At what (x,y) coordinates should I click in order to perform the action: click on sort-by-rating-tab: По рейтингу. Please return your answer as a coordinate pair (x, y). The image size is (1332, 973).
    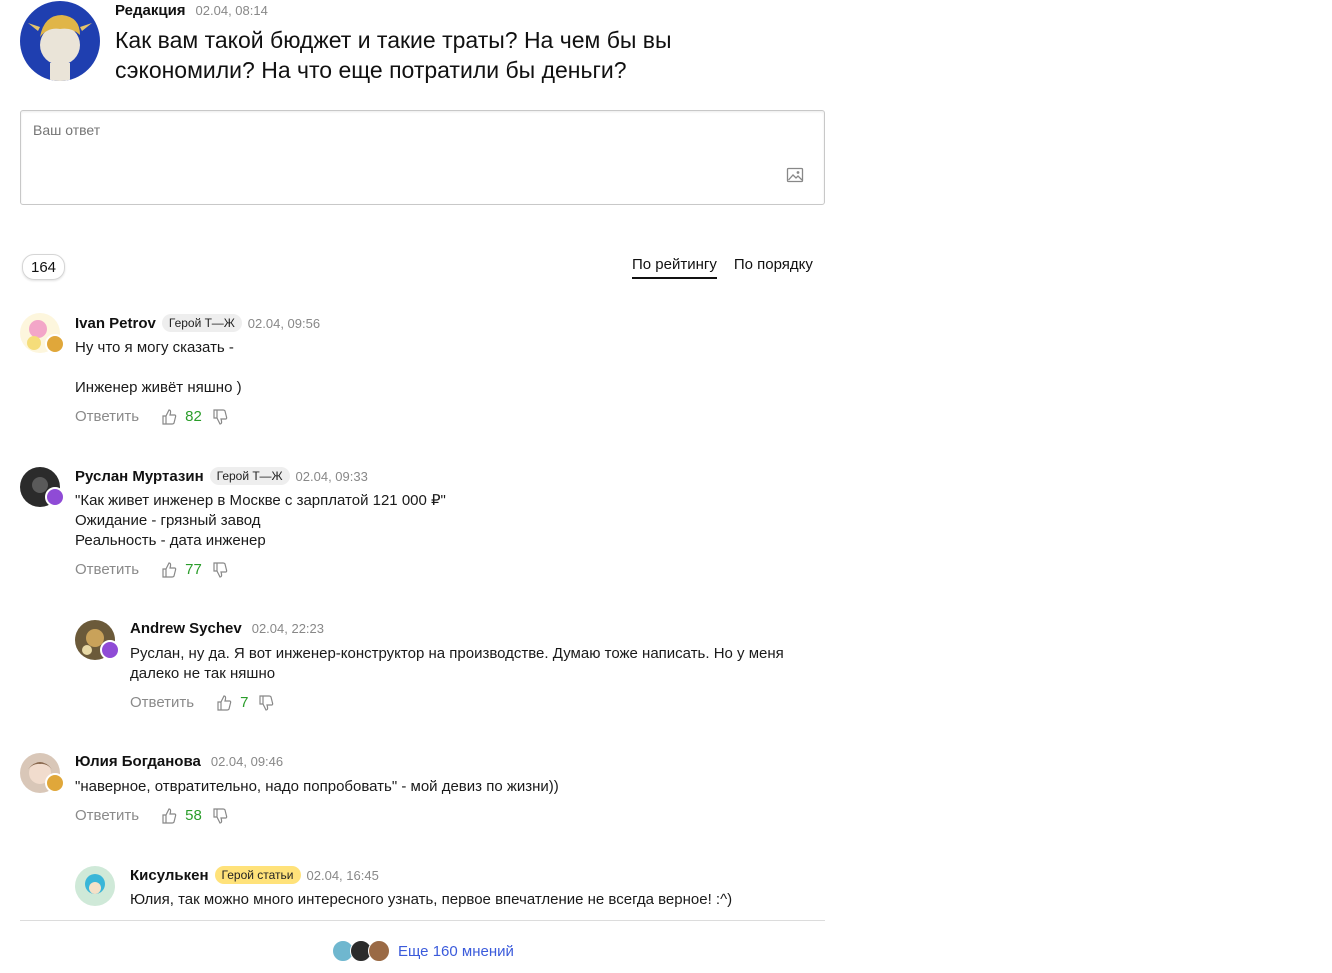
    Looking at the image, I should click on (674, 267).